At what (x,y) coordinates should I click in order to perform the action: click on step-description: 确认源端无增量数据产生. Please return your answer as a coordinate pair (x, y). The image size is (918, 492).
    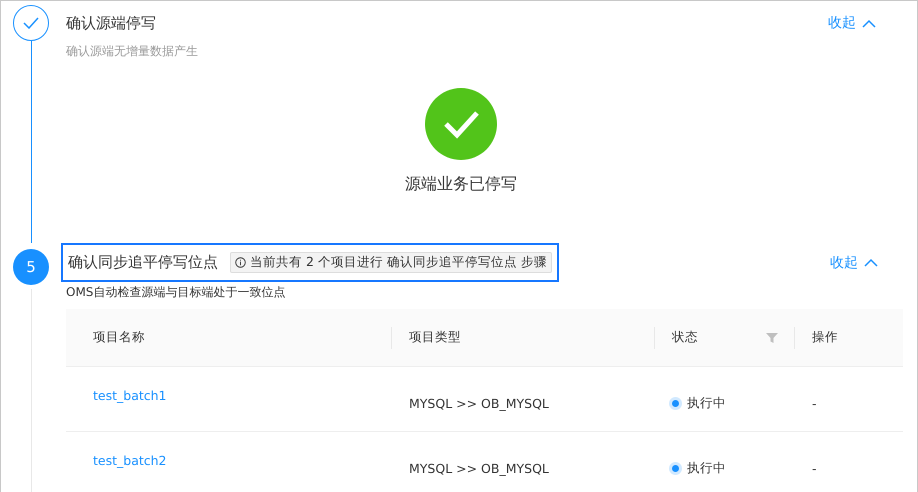
    Looking at the image, I should click on (132, 51).